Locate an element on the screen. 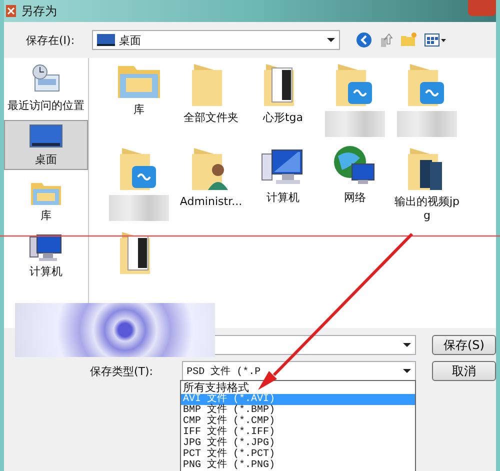  new-folder-icon is located at coordinates (409, 40).